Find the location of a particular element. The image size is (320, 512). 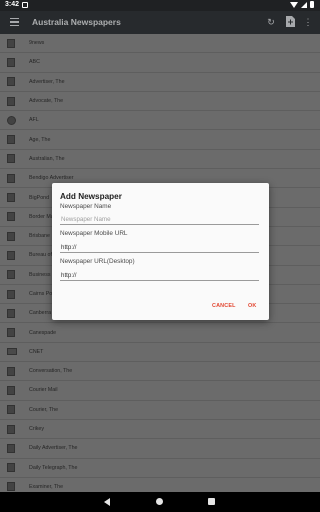

desktop-url-label: Newspaper URL(Desktop) is located at coordinates (97, 261).